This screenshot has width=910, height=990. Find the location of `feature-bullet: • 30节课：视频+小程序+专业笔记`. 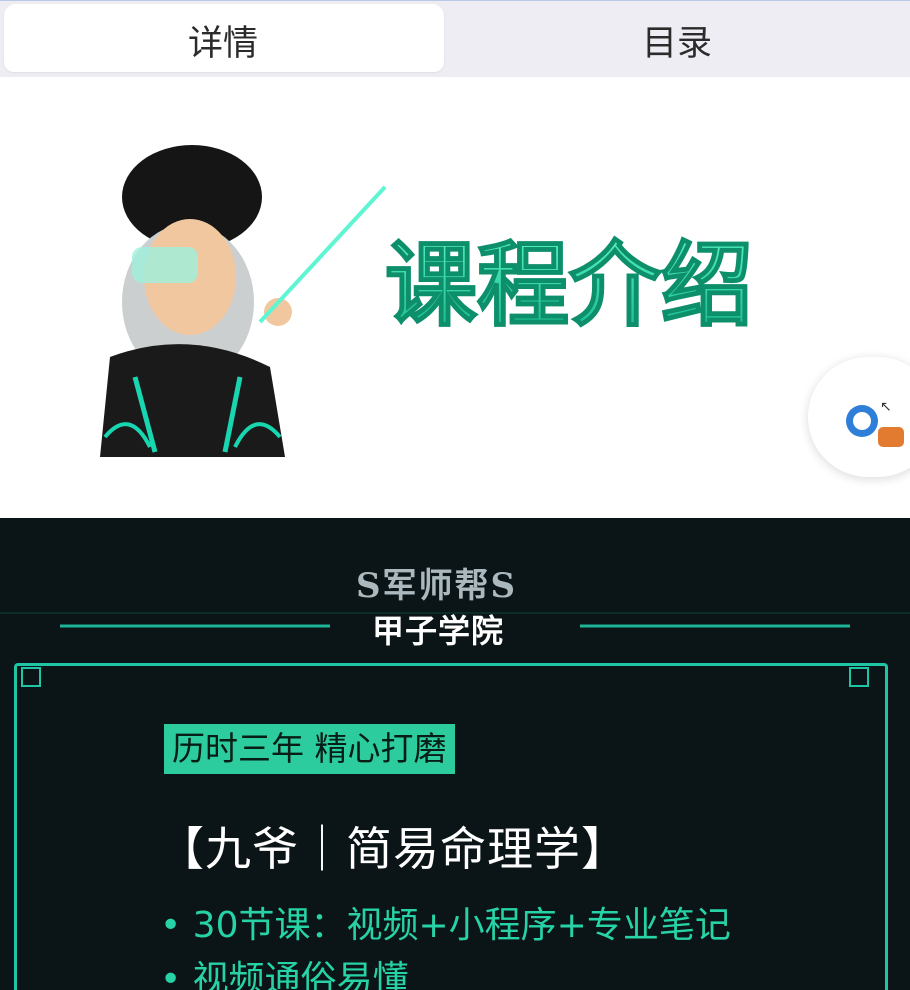

feature-bullet: • 30节课：视频+小程序+专业笔记 is located at coordinates (445, 925).